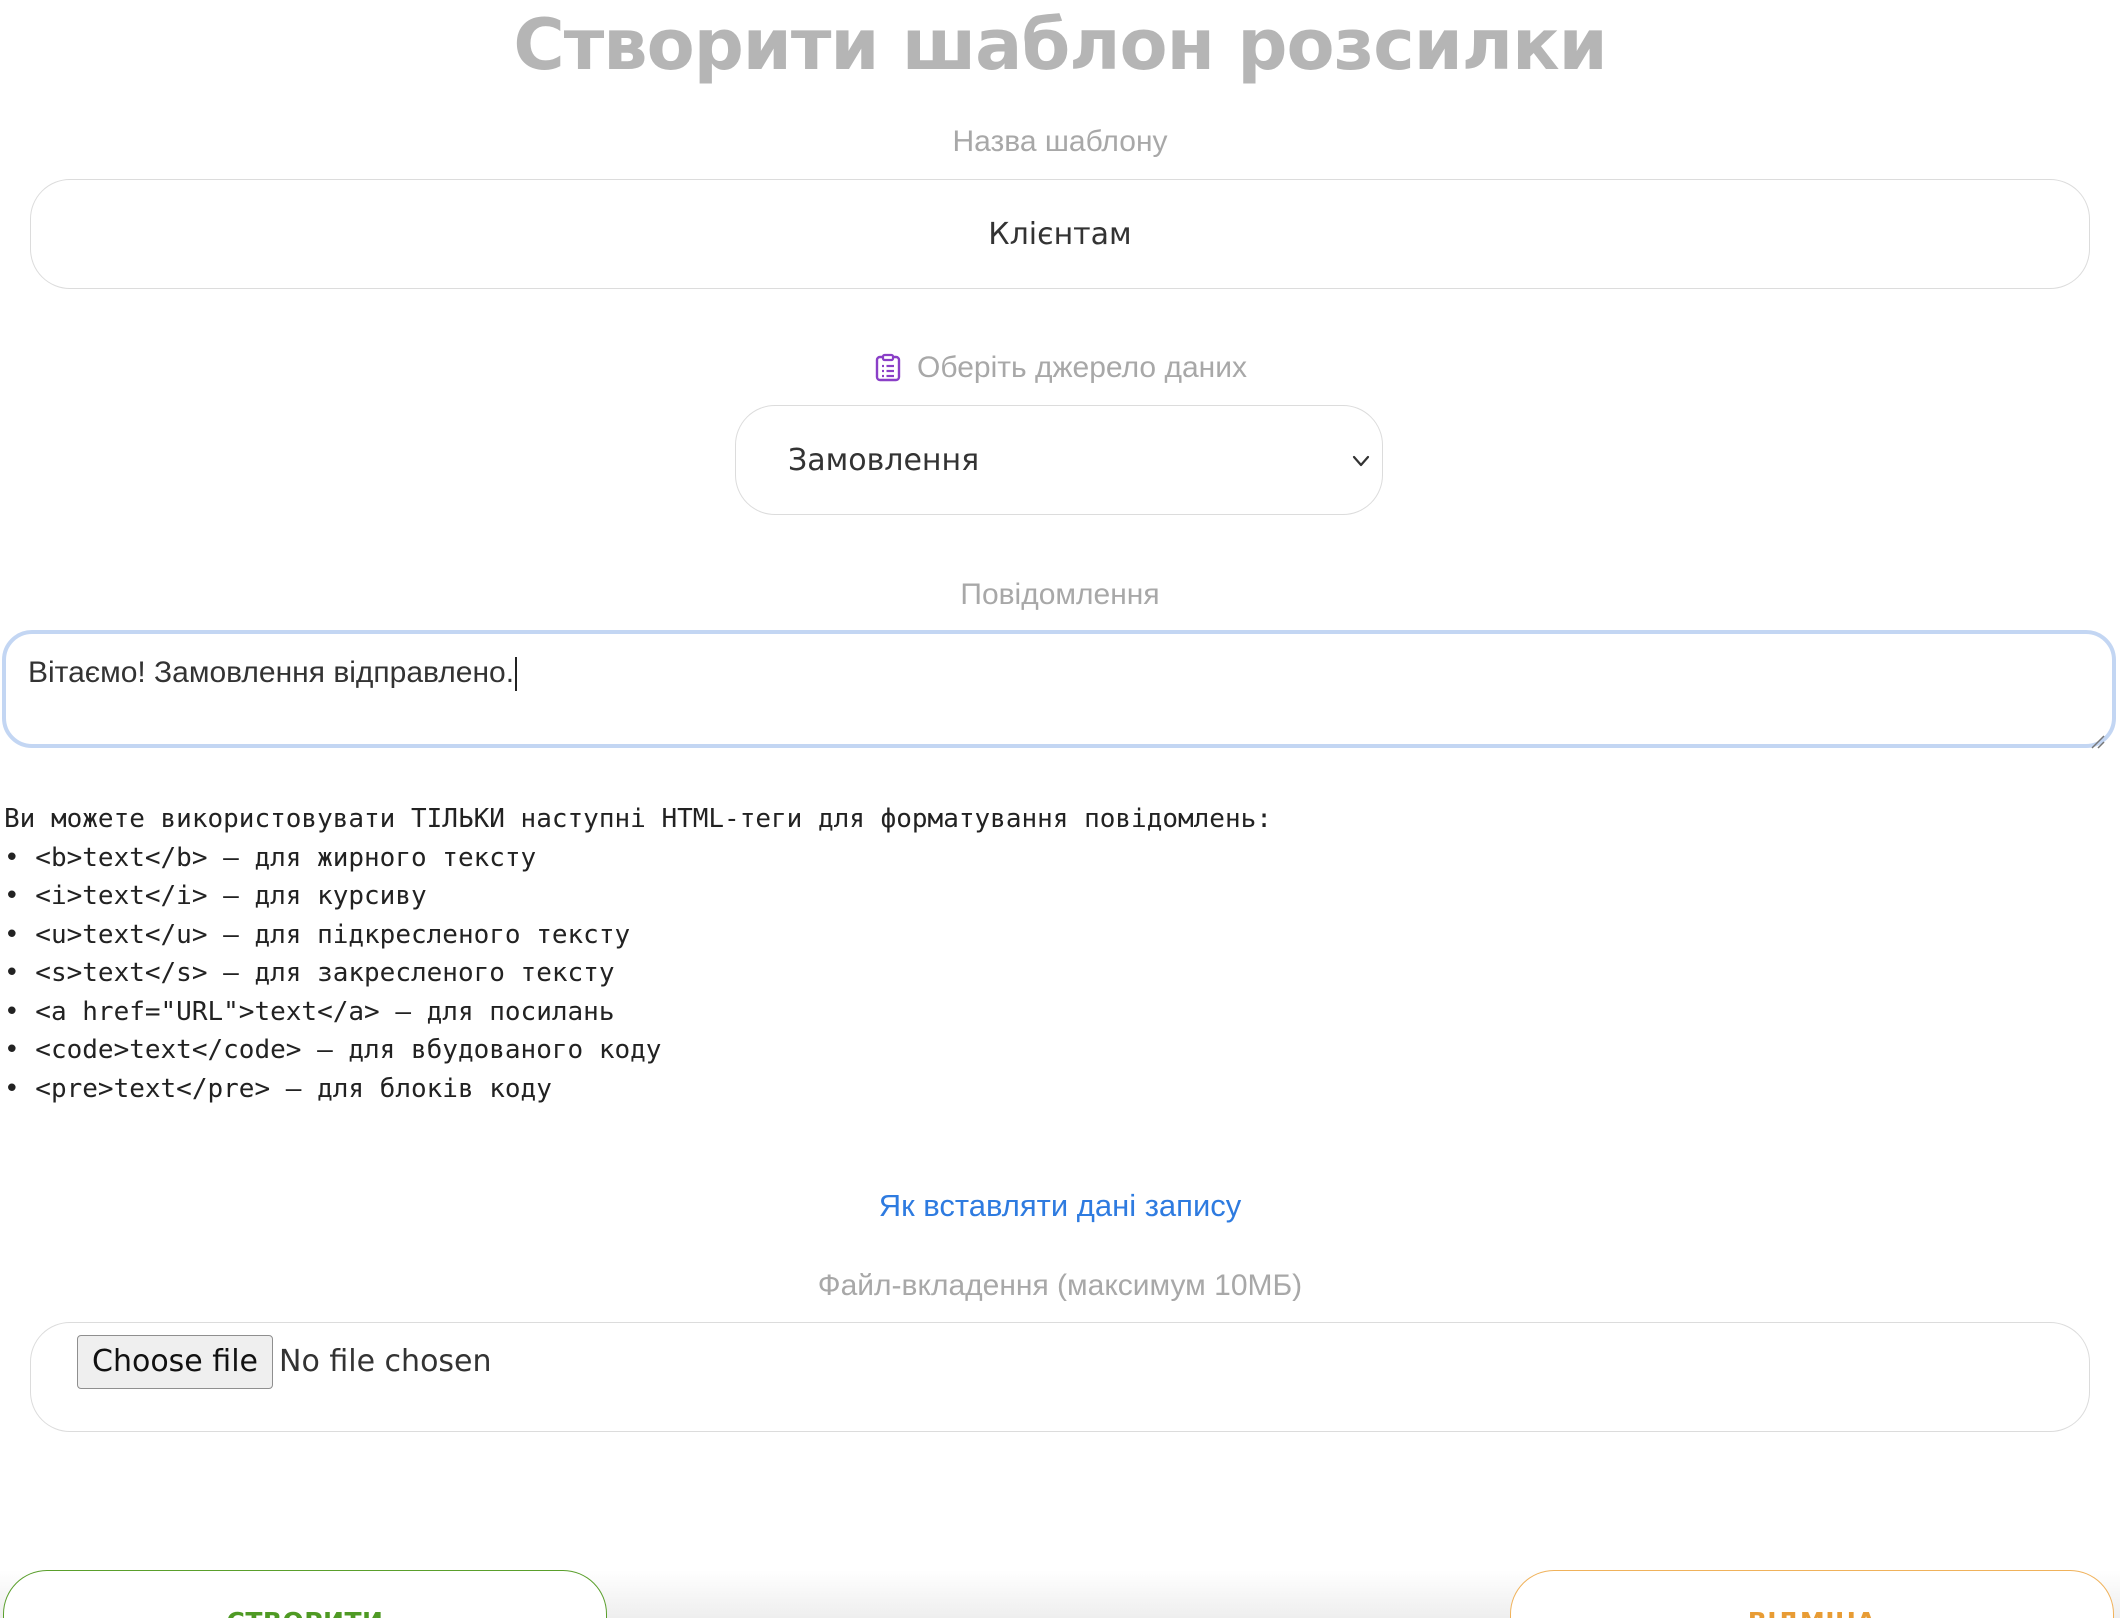 This screenshot has height=1618, width=2120. What do you see at coordinates (270, 857) in the screenshot?
I see `formatting-help-item: • <b>text</b> – для жирного тексту` at bounding box center [270, 857].